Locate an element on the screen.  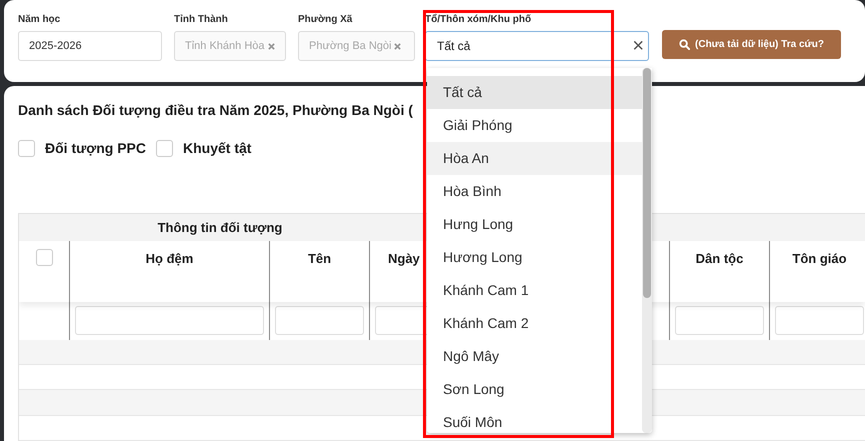
dropdown-option: Hòa An is located at coordinates (534, 158).